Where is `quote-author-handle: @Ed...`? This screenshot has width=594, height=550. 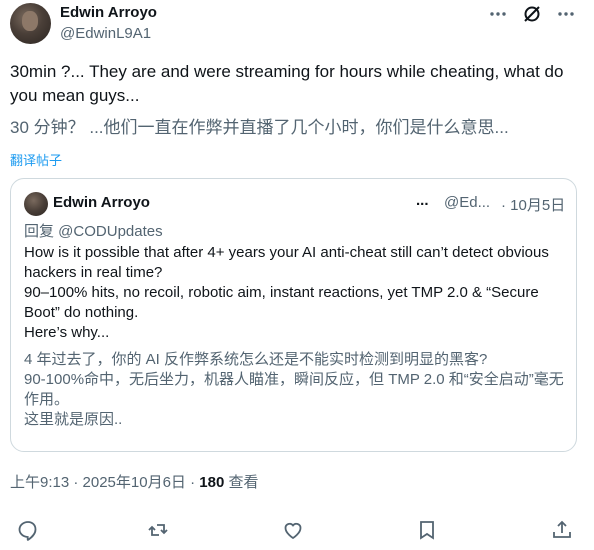
quote-author-handle: @Ed... is located at coordinates (467, 202).